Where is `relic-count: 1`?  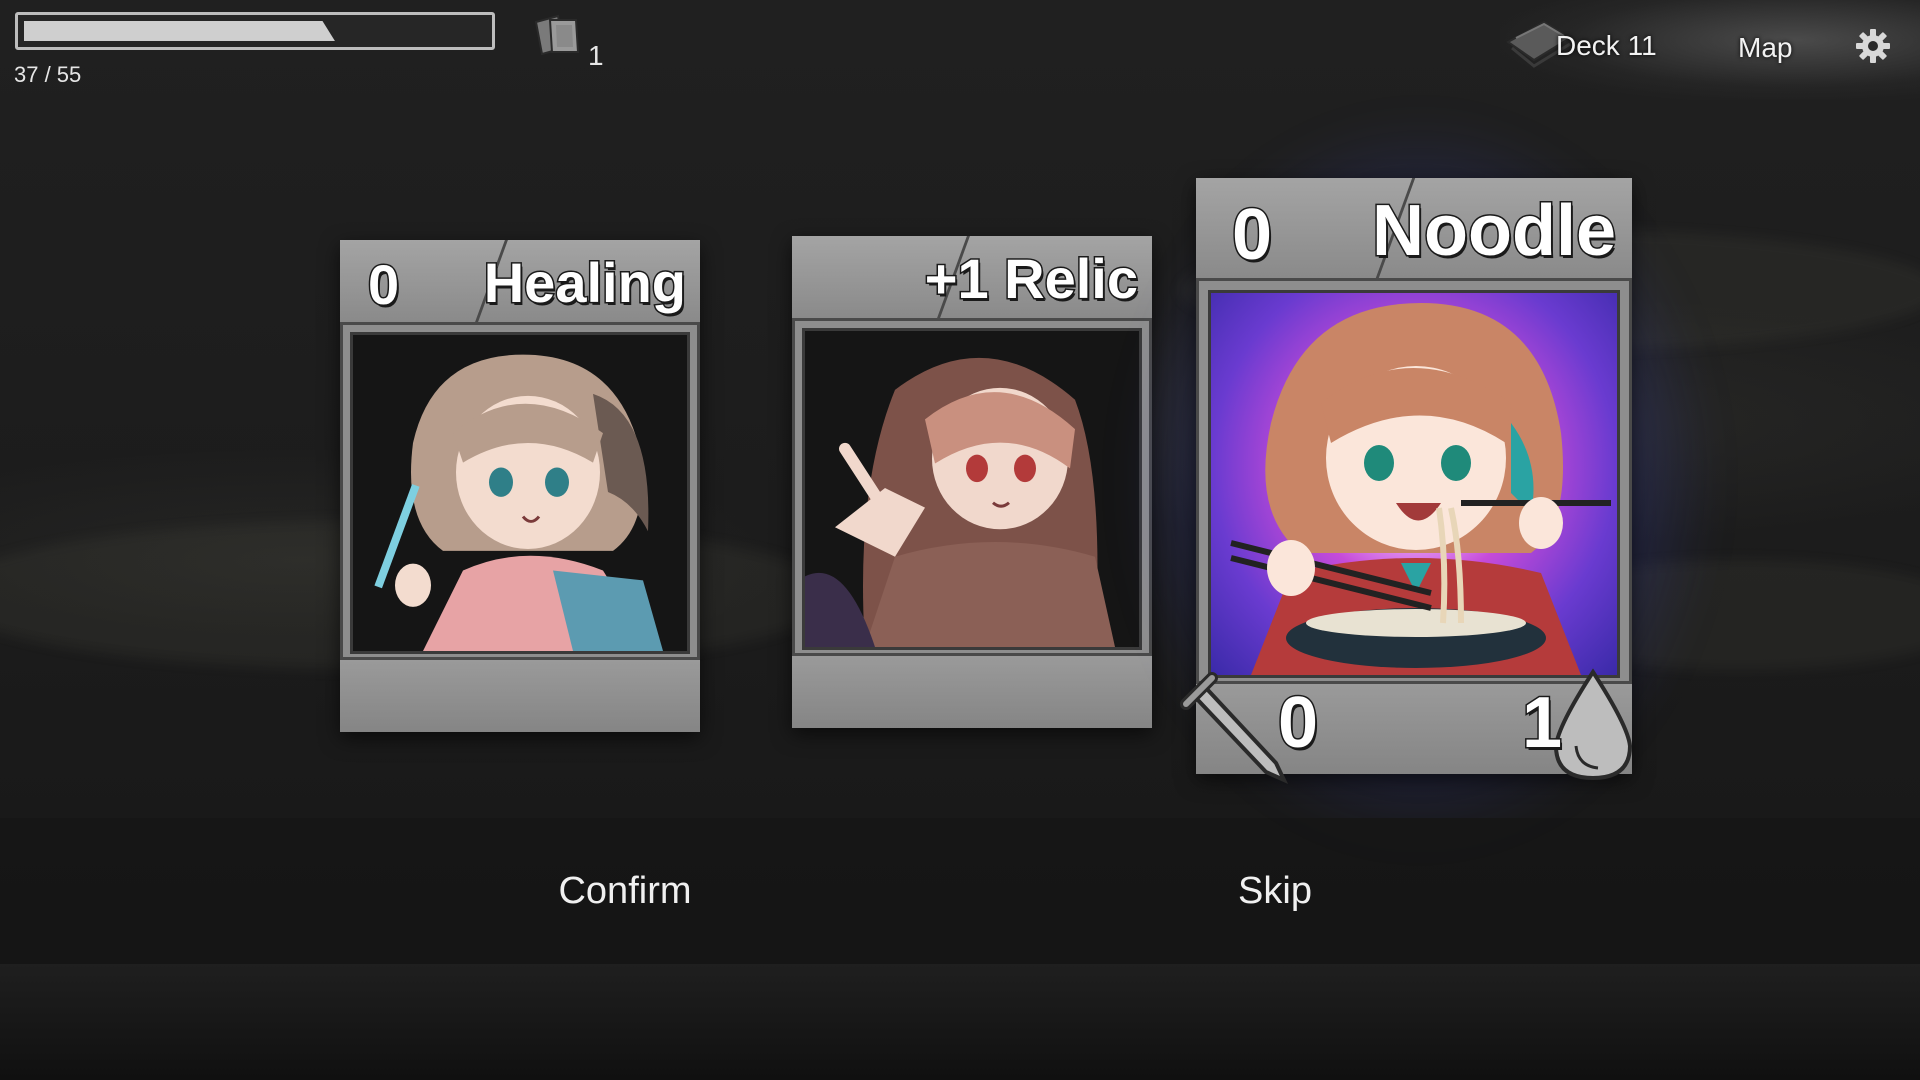 relic-count: 1 is located at coordinates (596, 55).